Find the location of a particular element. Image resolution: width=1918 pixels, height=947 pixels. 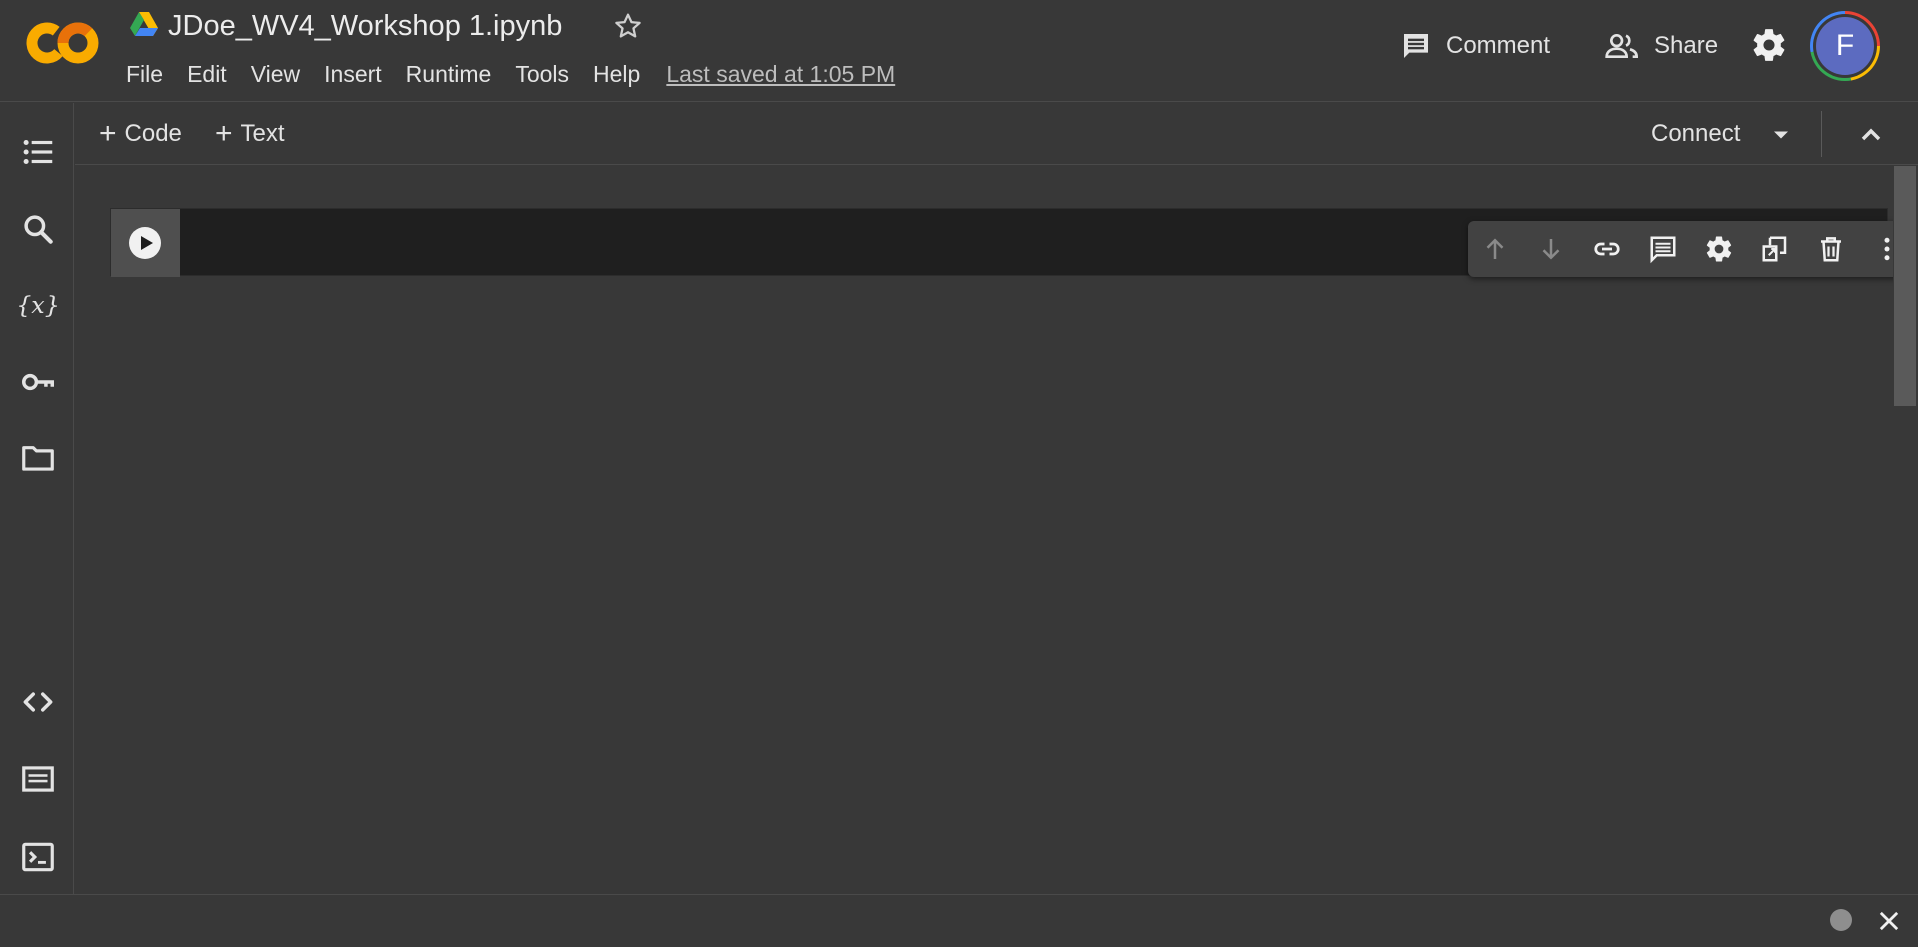

status-bar is located at coordinates (959, 920).